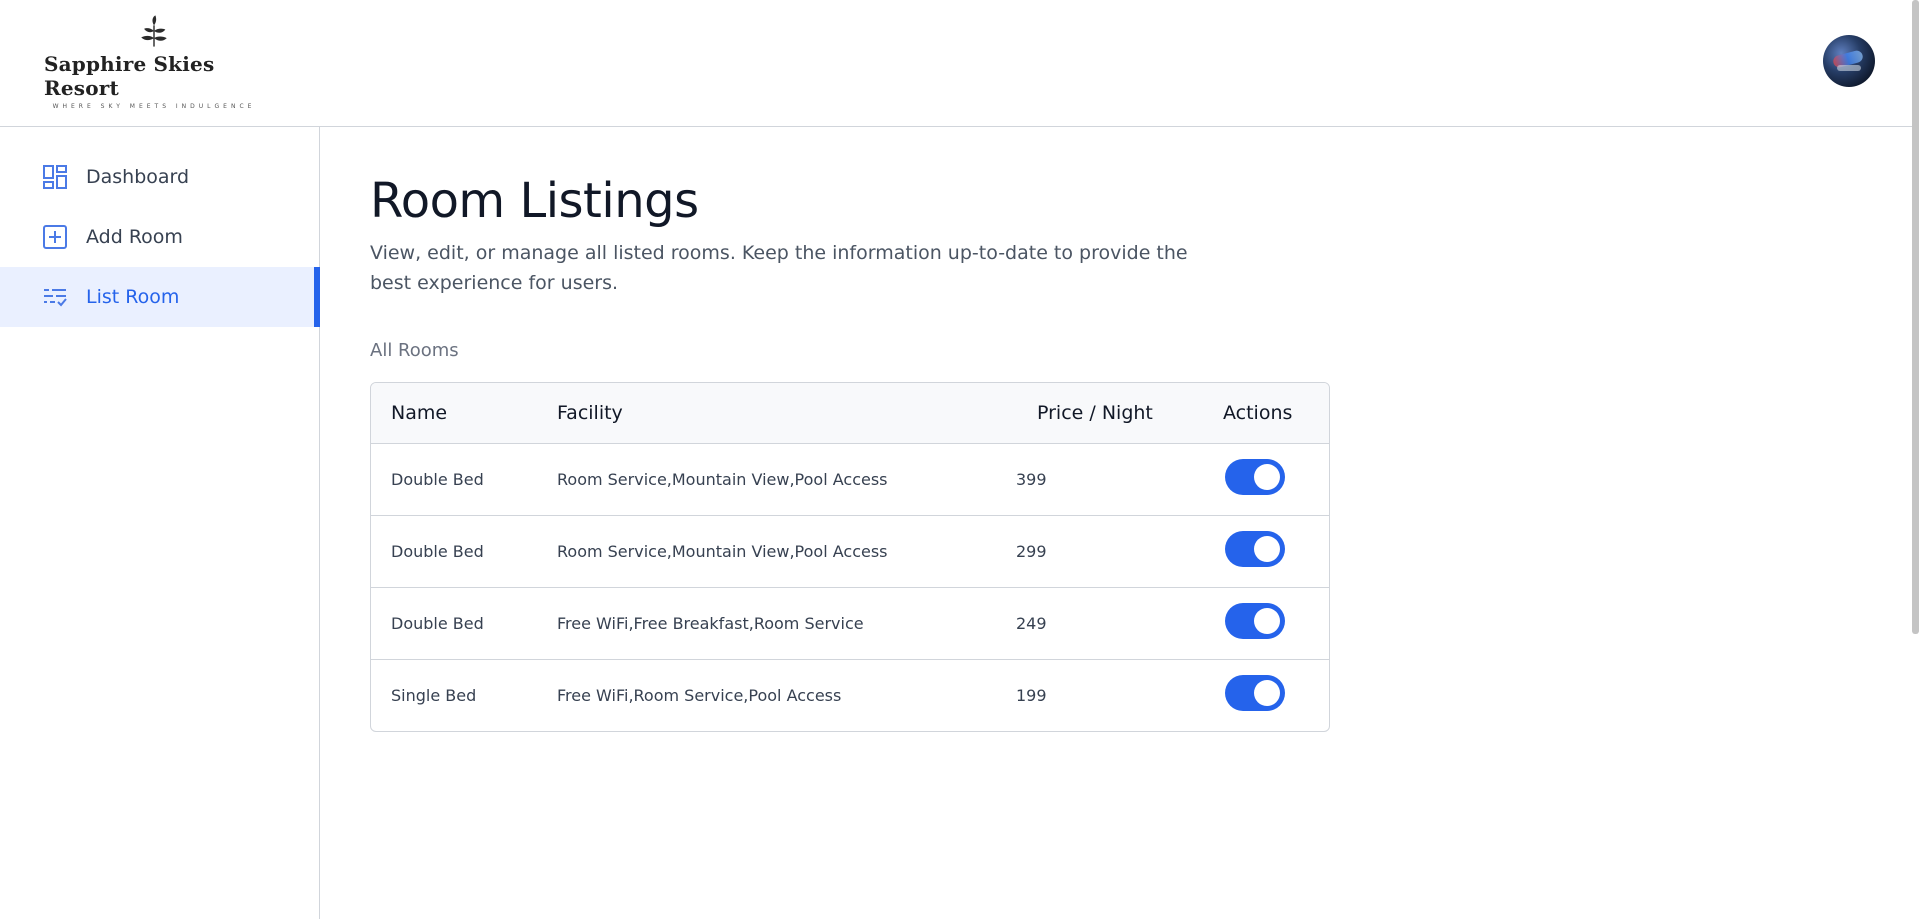  Describe the element at coordinates (138, 177) in the screenshot. I see `sidebar-item-label: Dashboard` at that location.